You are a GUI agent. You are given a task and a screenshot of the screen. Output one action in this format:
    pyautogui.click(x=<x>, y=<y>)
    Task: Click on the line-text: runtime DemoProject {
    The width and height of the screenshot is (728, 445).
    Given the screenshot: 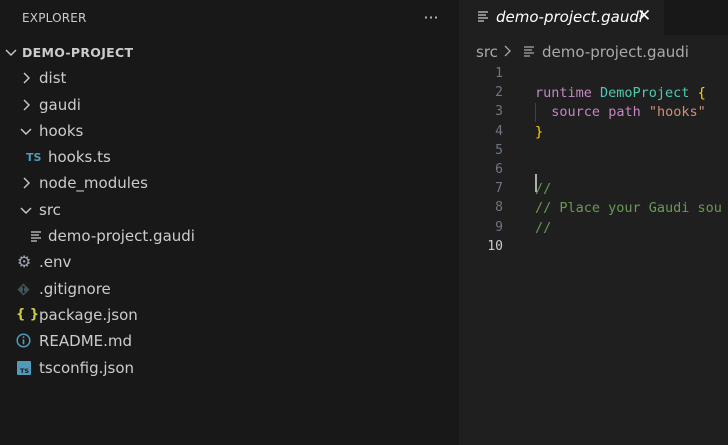 What is the action you would take?
    pyautogui.click(x=620, y=93)
    